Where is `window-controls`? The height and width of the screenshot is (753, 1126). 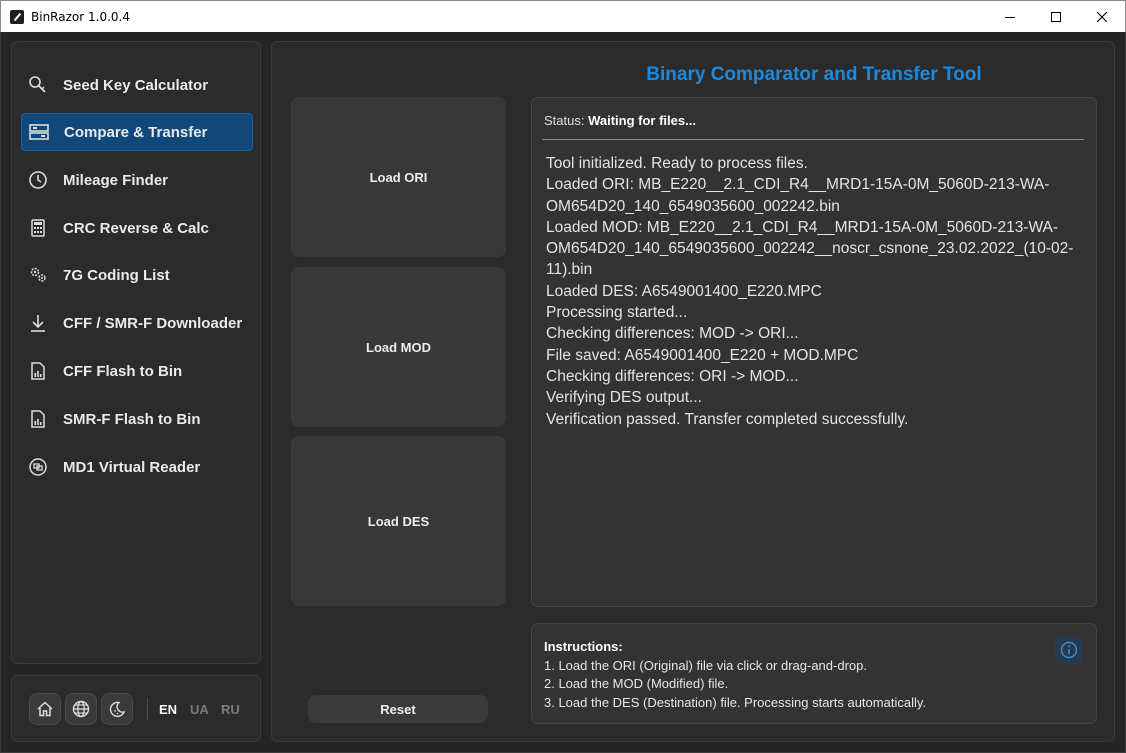
window-controls is located at coordinates (1056, 16).